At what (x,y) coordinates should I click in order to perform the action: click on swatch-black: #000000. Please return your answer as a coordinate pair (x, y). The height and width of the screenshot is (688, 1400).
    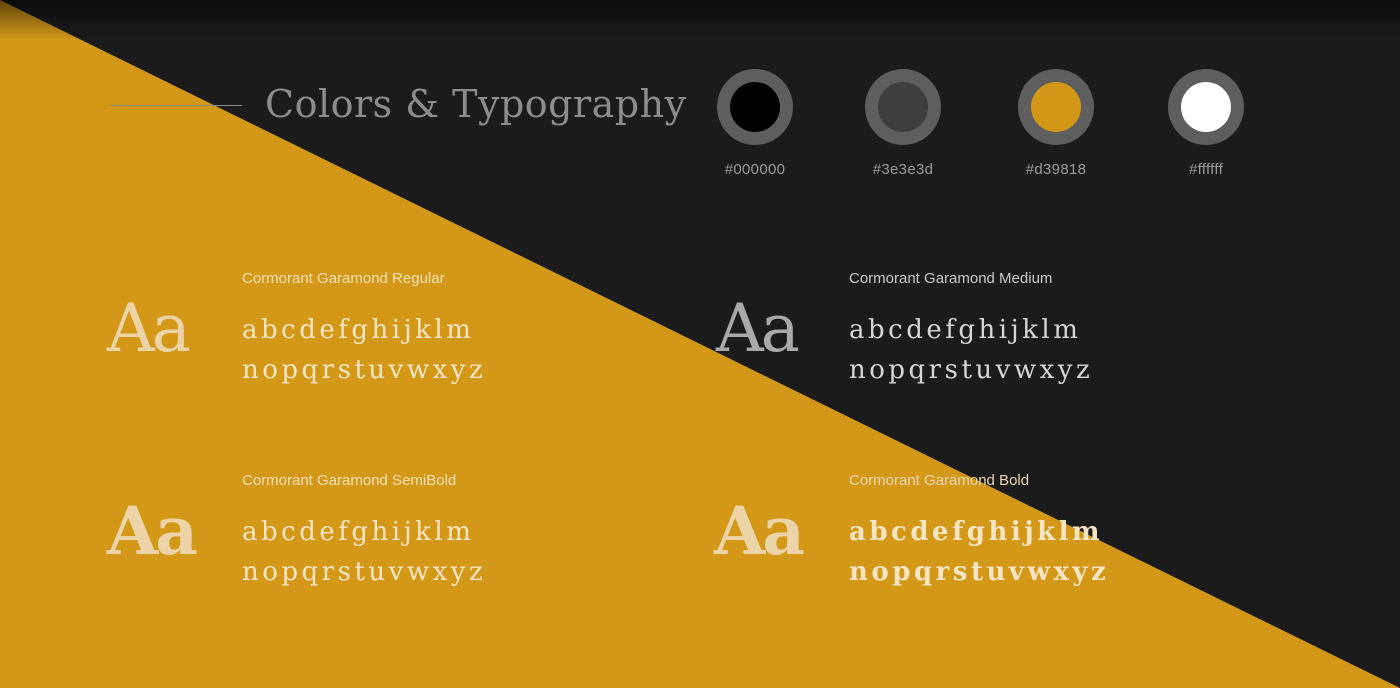
    Looking at the image, I should click on (755, 123).